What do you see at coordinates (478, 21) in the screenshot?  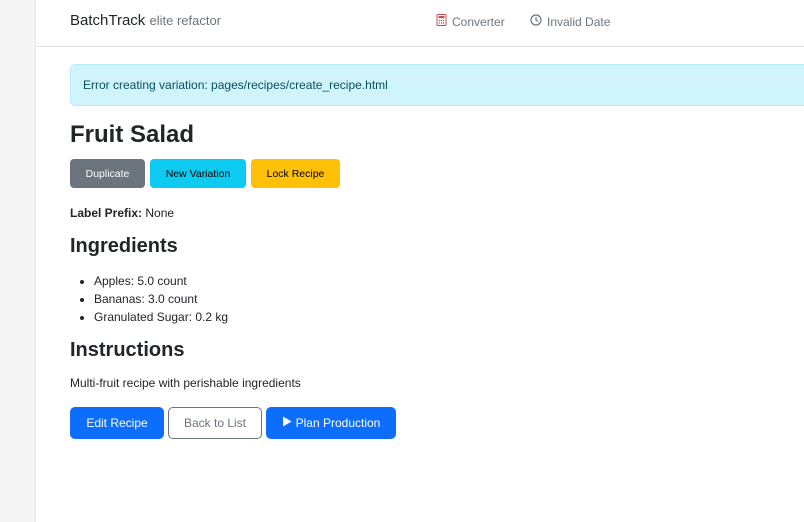 I see `nav-converter-label: Converter` at bounding box center [478, 21].